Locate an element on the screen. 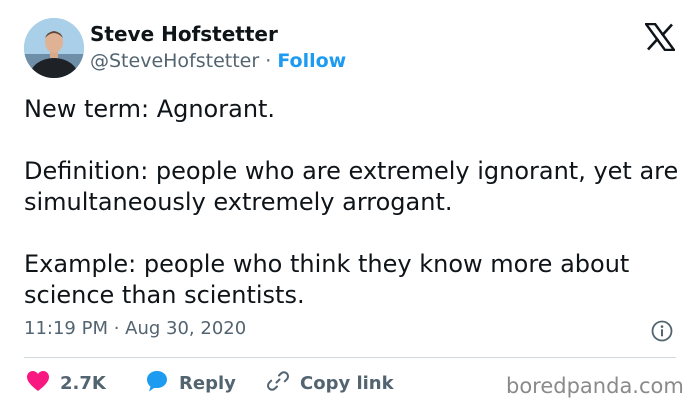 The height and width of the screenshot is (410, 700). person-avatar-icon is located at coordinates (54, 48).